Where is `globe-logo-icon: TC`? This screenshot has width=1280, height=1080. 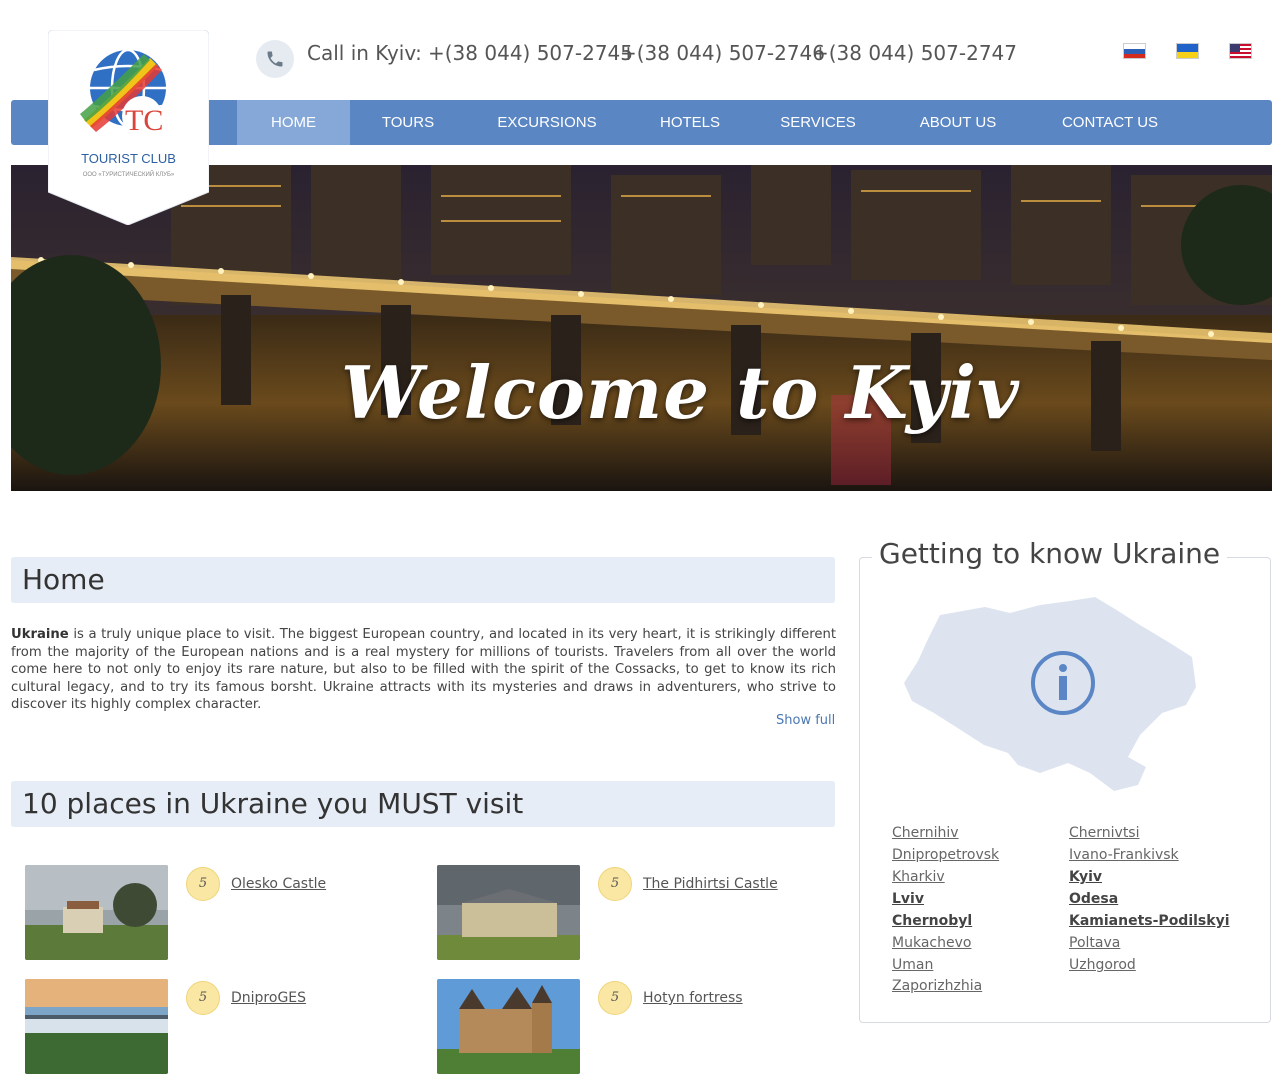
globe-logo-icon: TC is located at coordinates (123, 92).